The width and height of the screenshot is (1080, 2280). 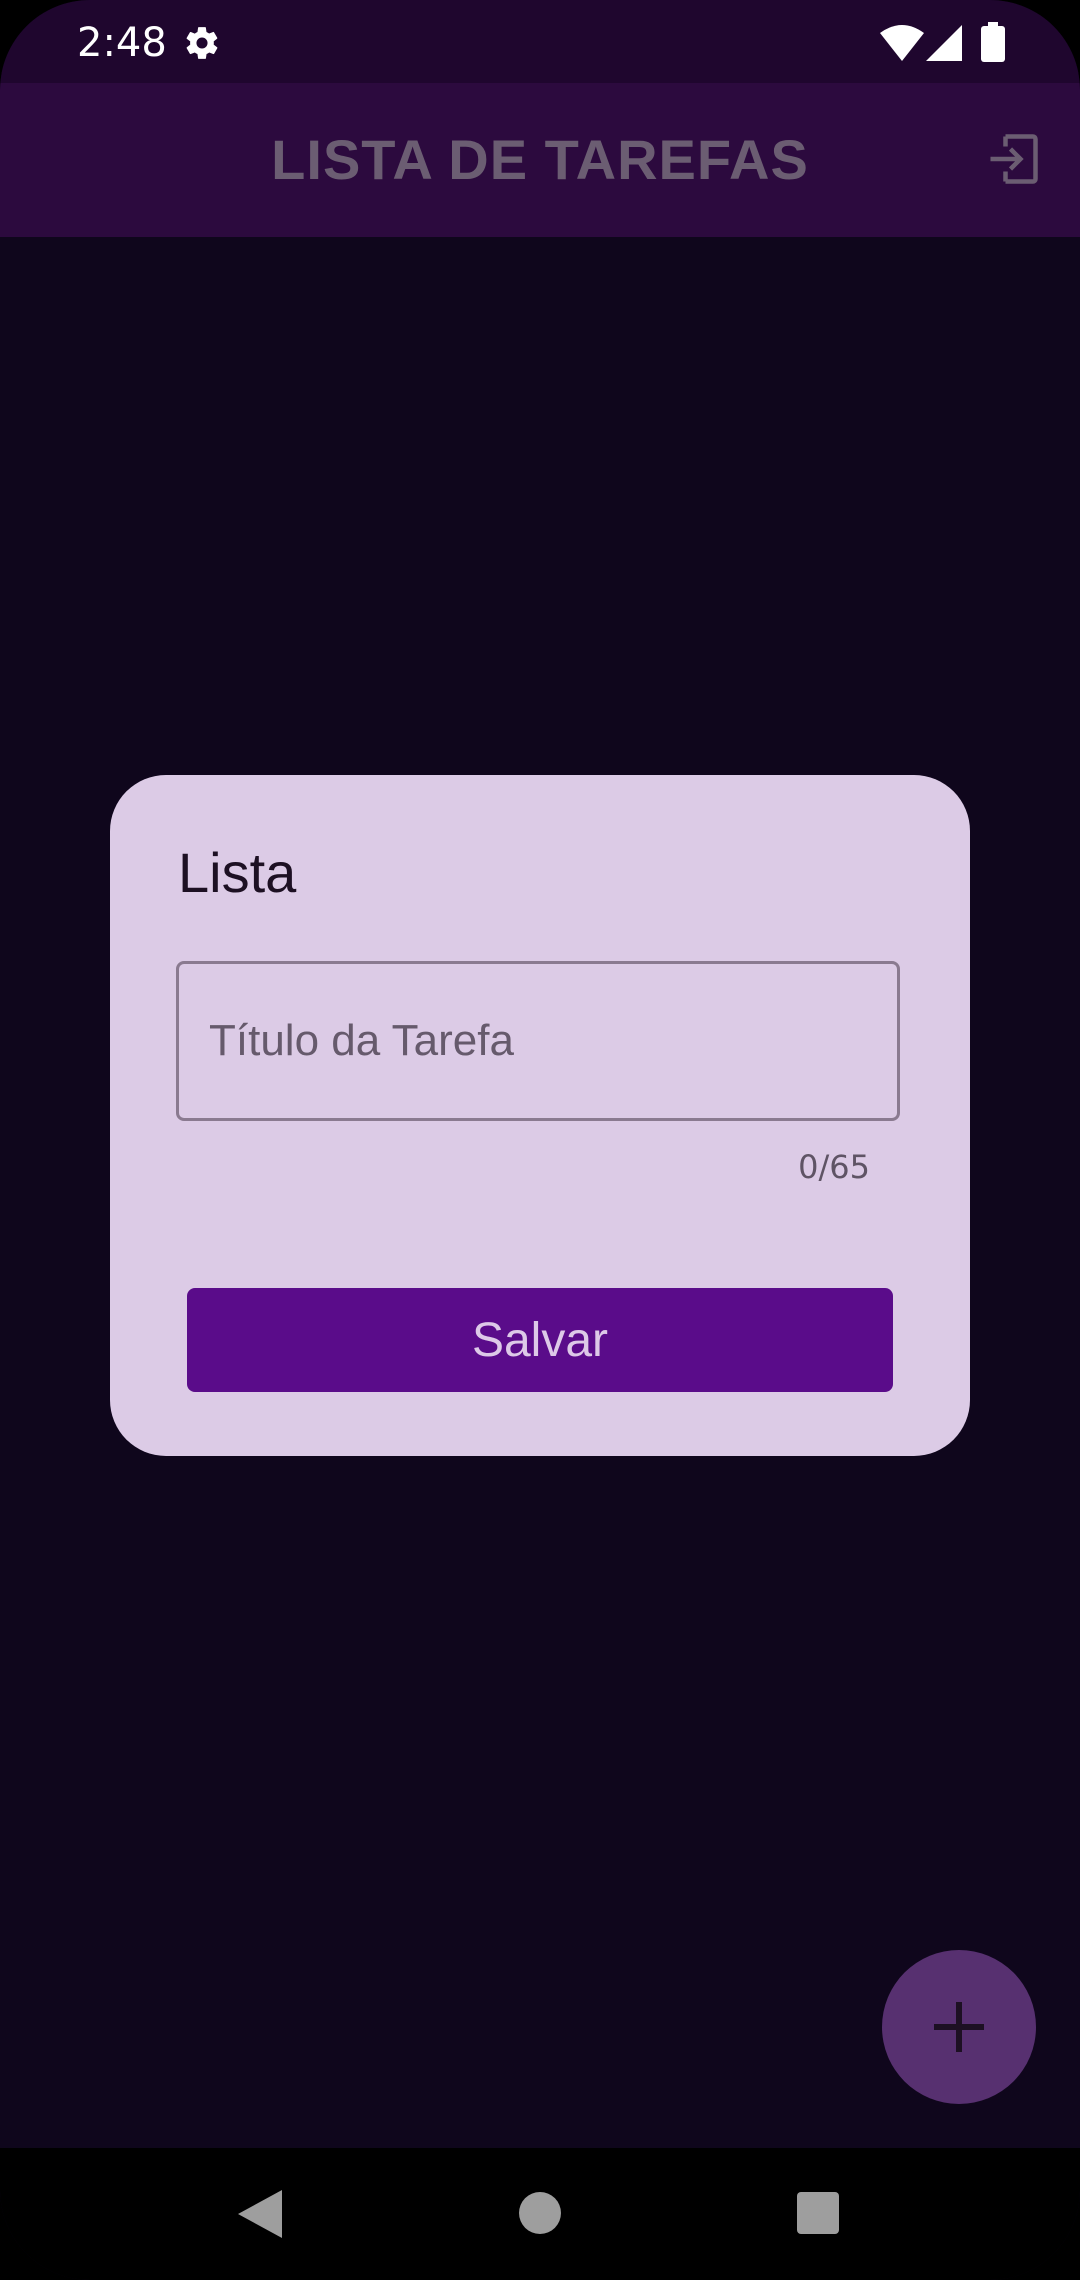 I want to click on plus-icon, so click(x=959, y=2027).